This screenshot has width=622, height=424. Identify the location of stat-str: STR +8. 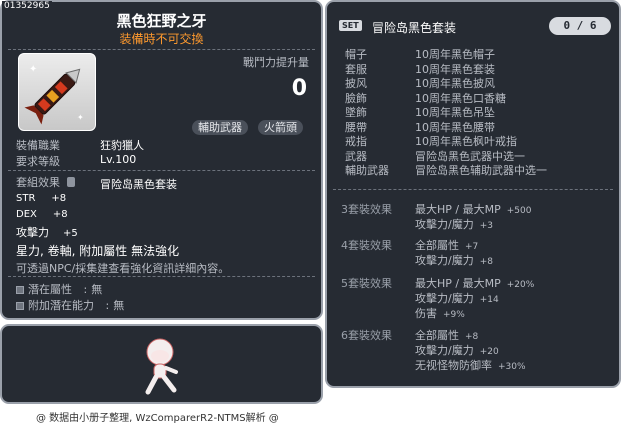
(41, 198).